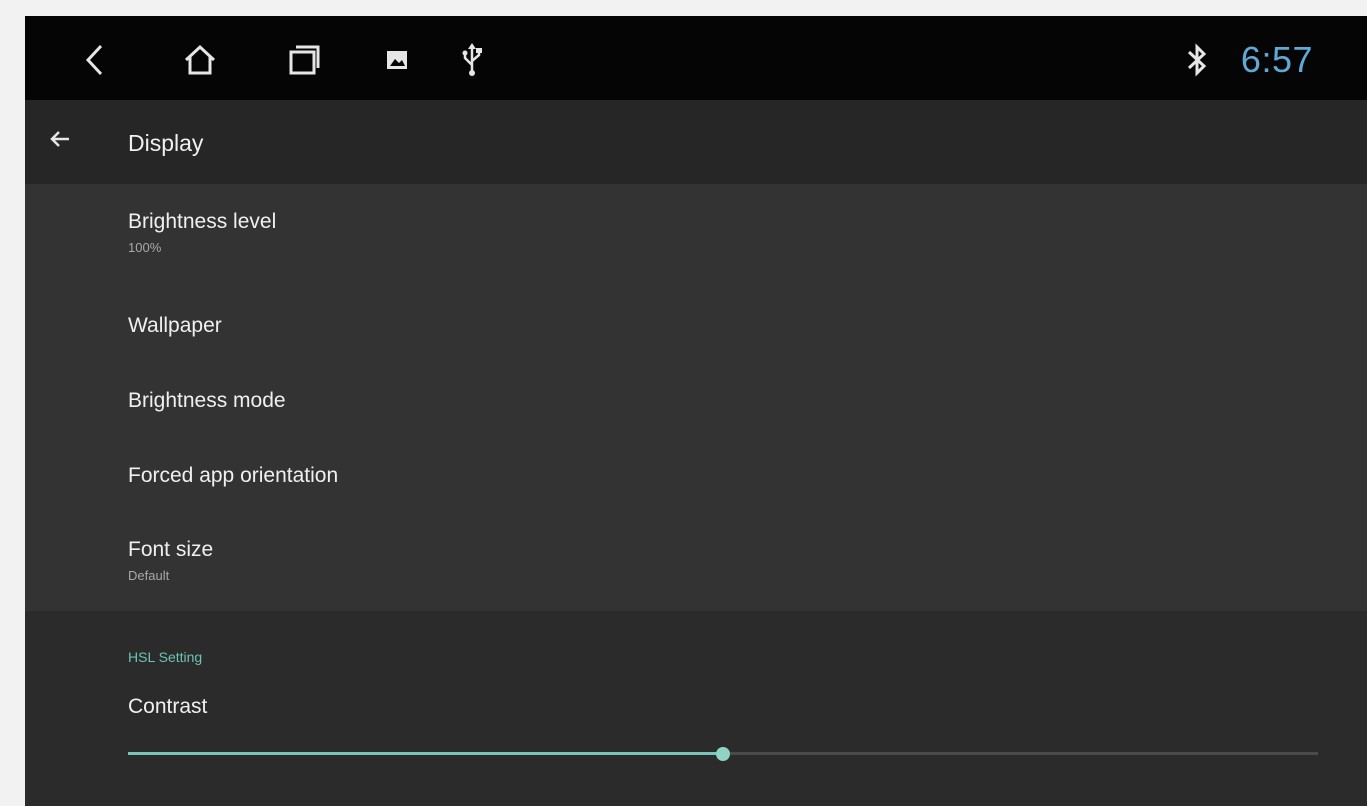  What do you see at coordinates (397, 60) in the screenshot?
I see `image-icon` at bounding box center [397, 60].